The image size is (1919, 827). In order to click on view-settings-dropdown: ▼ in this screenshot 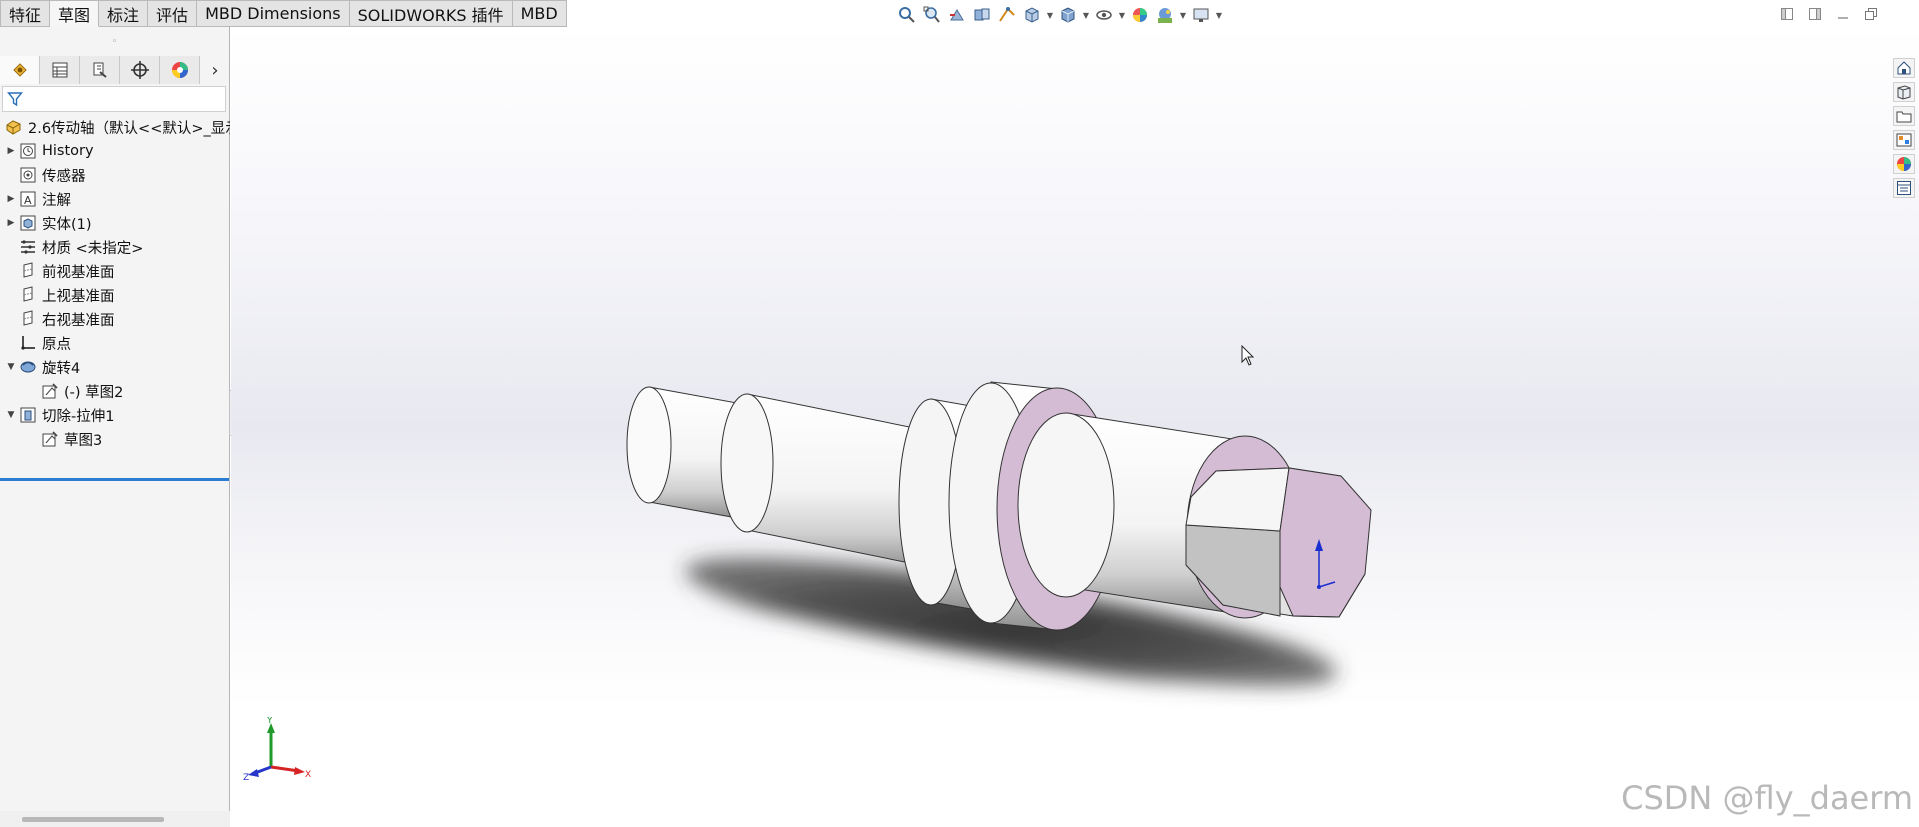, I will do `click(1219, 15)`.